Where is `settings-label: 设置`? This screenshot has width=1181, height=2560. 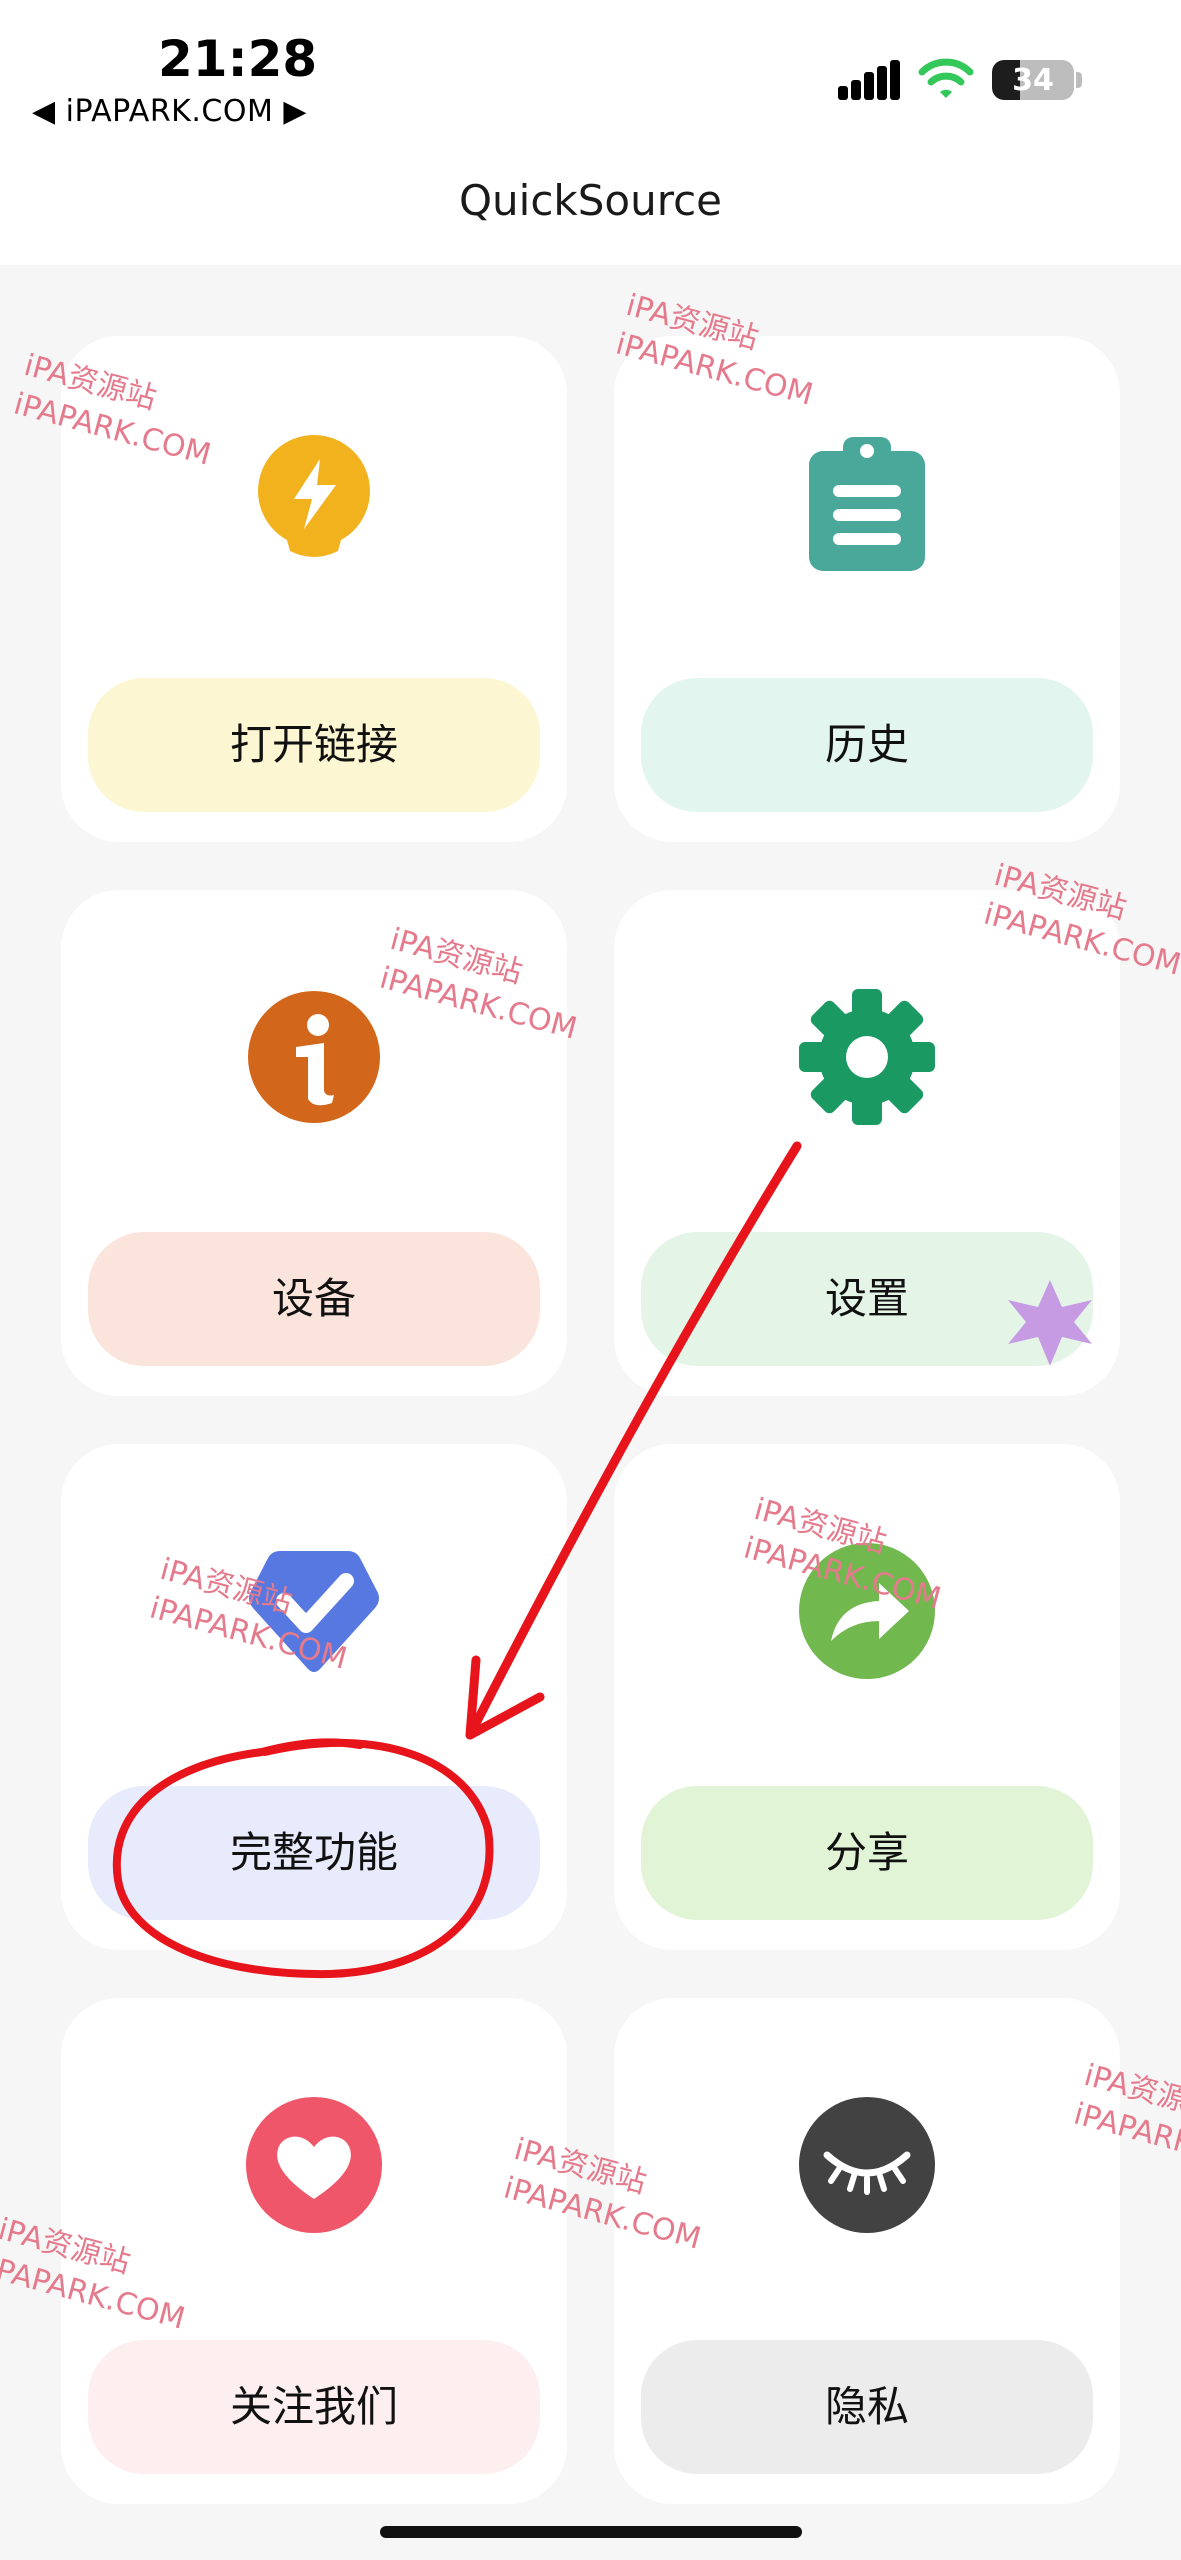 settings-label: 设置 is located at coordinates (866, 1298).